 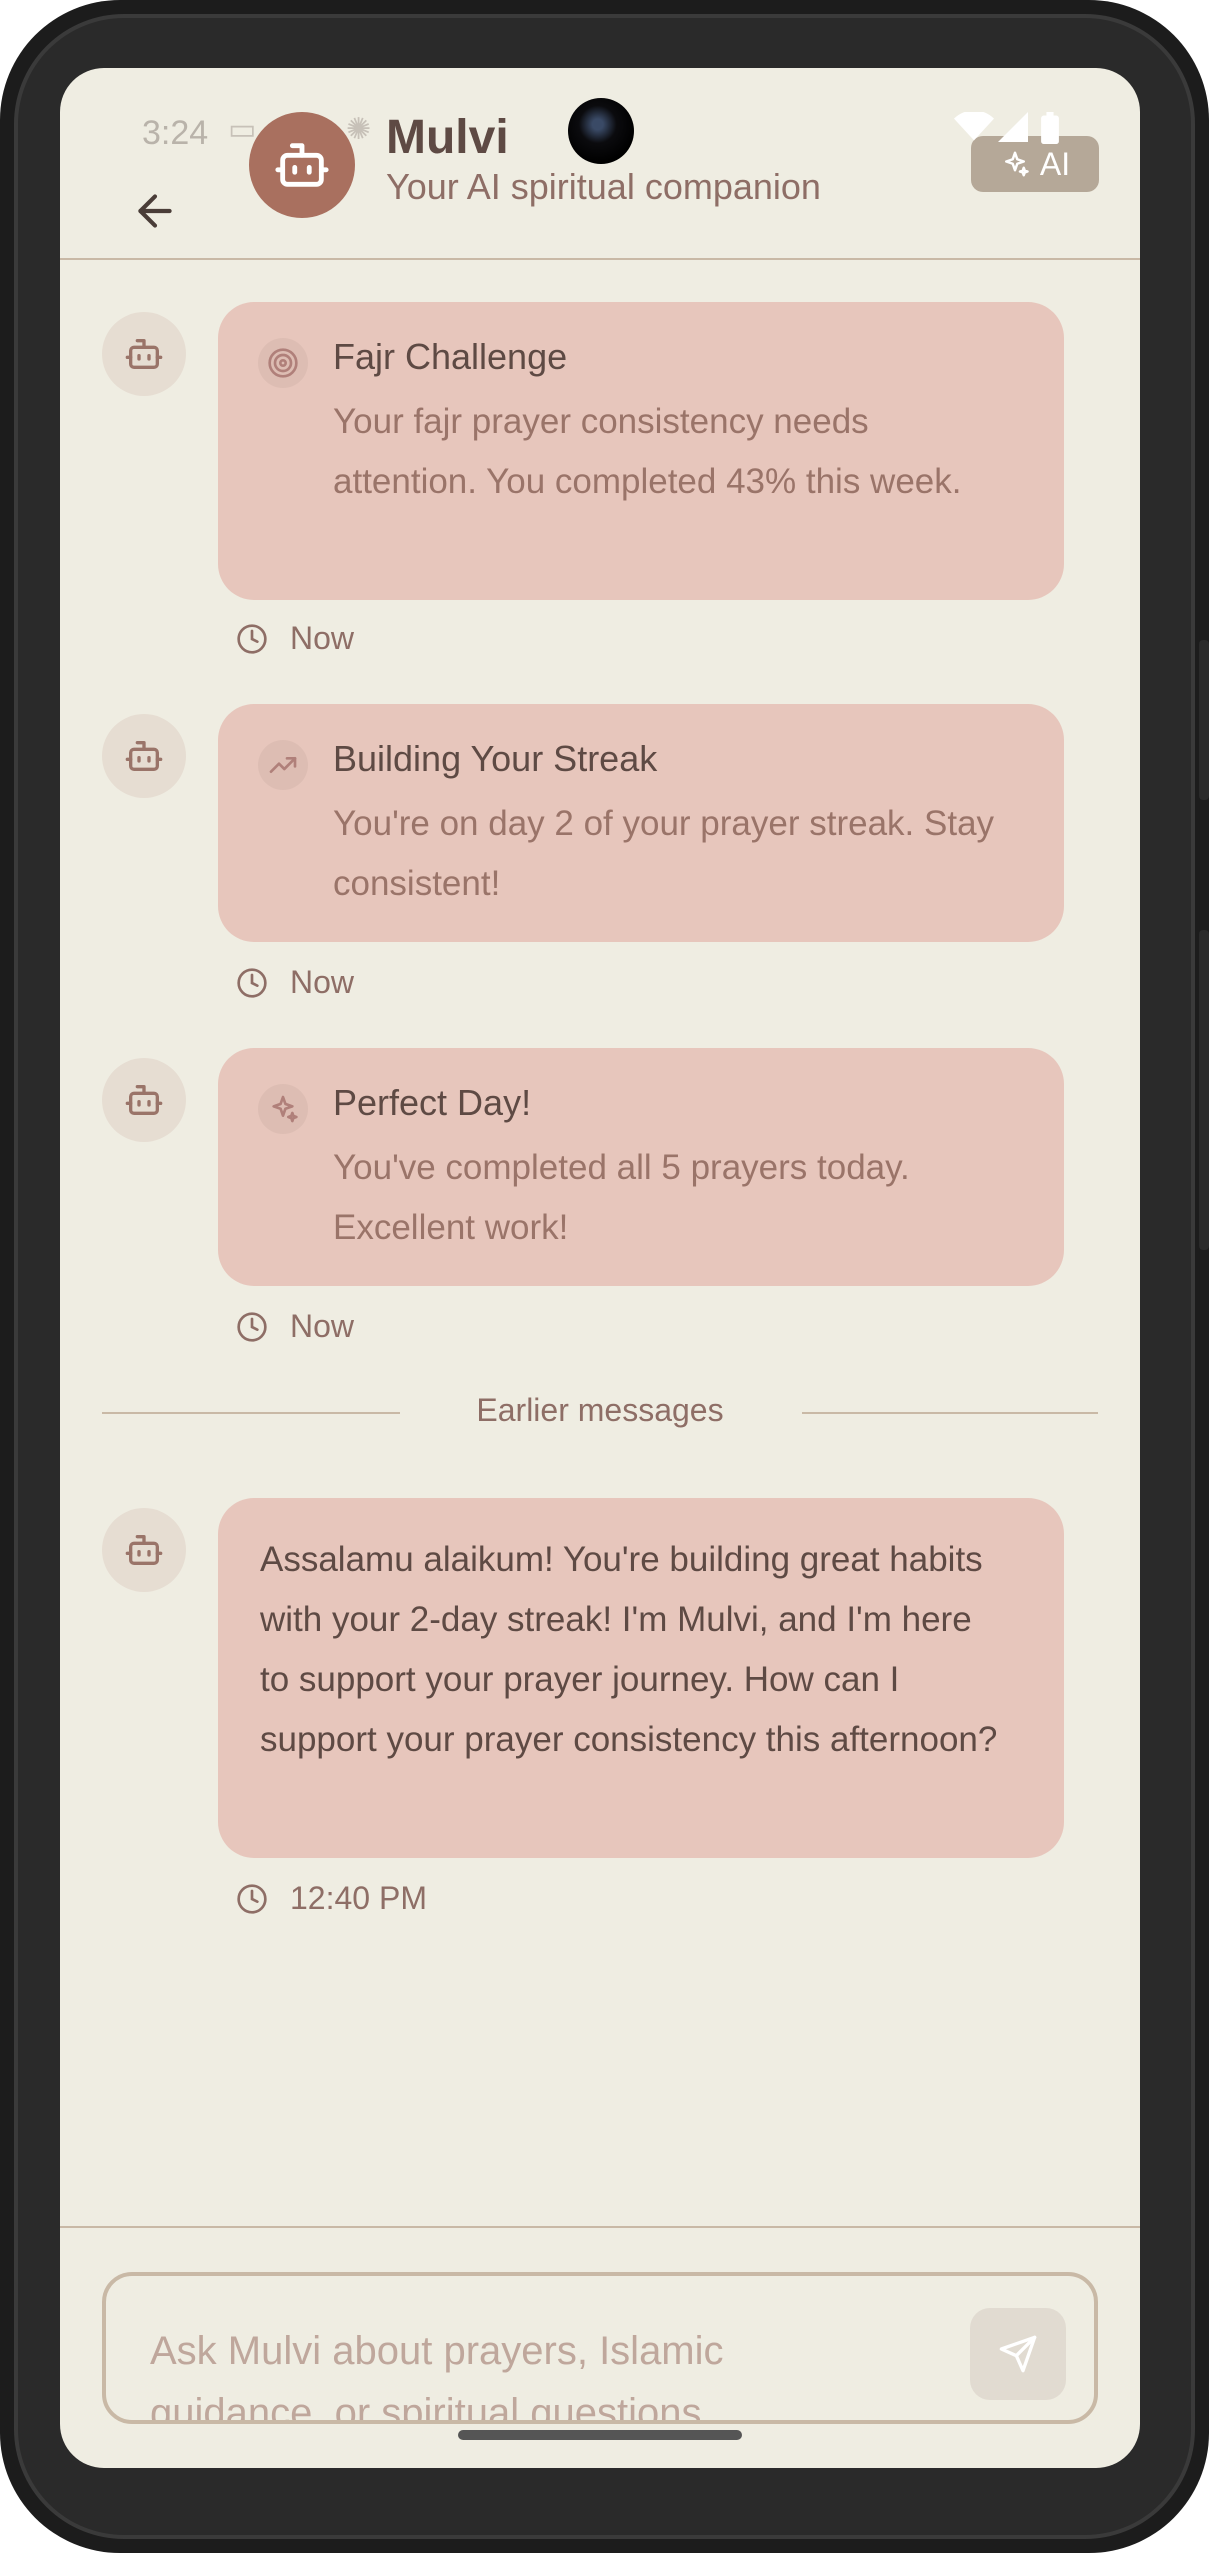 I want to click on timestamp-label: 12:40 PM, so click(x=358, y=1898).